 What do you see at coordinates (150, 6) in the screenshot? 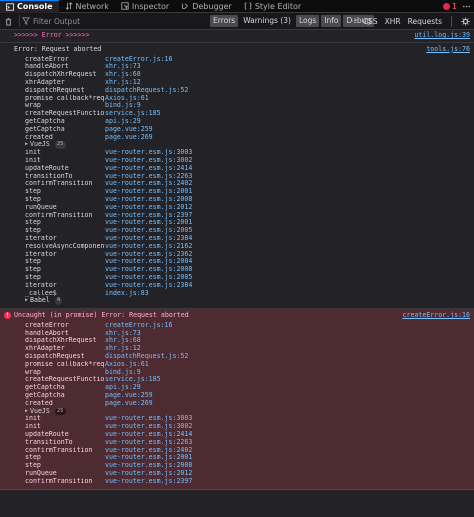
I see `tab-label: Inspector` at bounding box center [150, 6].